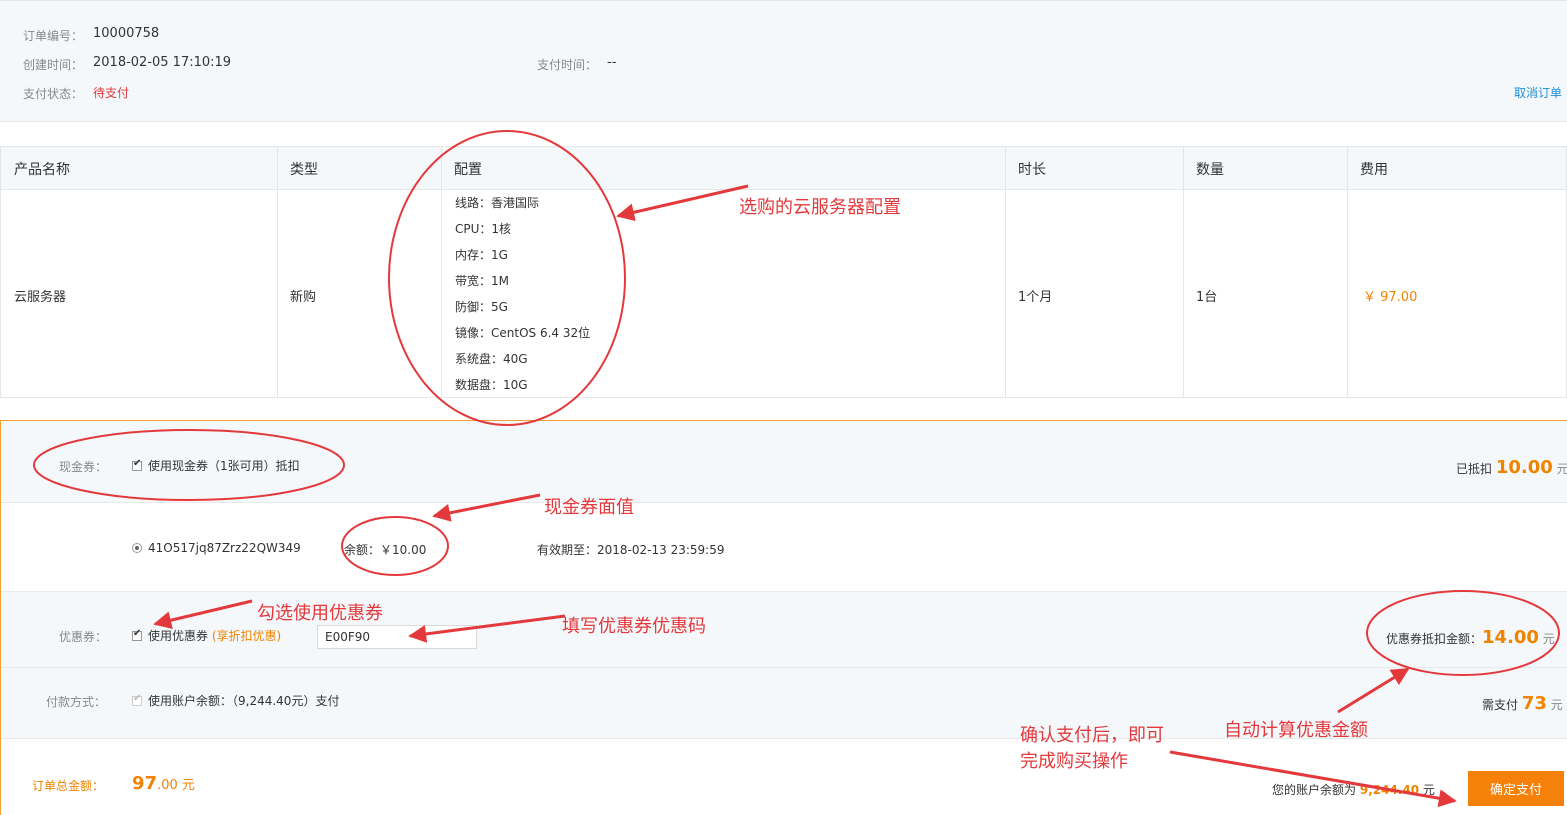  Describe the element at coordinates (68, 786) in the screenshot. I see `order-total-label: 订单总金额：` at that location.